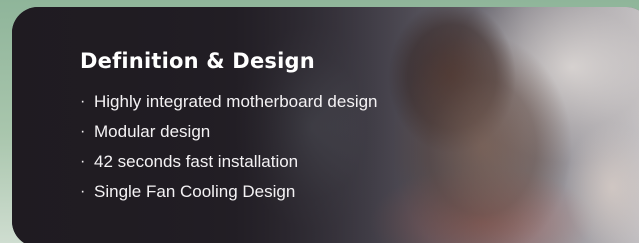 This screenshot has height=243, width=639. I want to click on feature-item: · Modular design, so click(229, 132).